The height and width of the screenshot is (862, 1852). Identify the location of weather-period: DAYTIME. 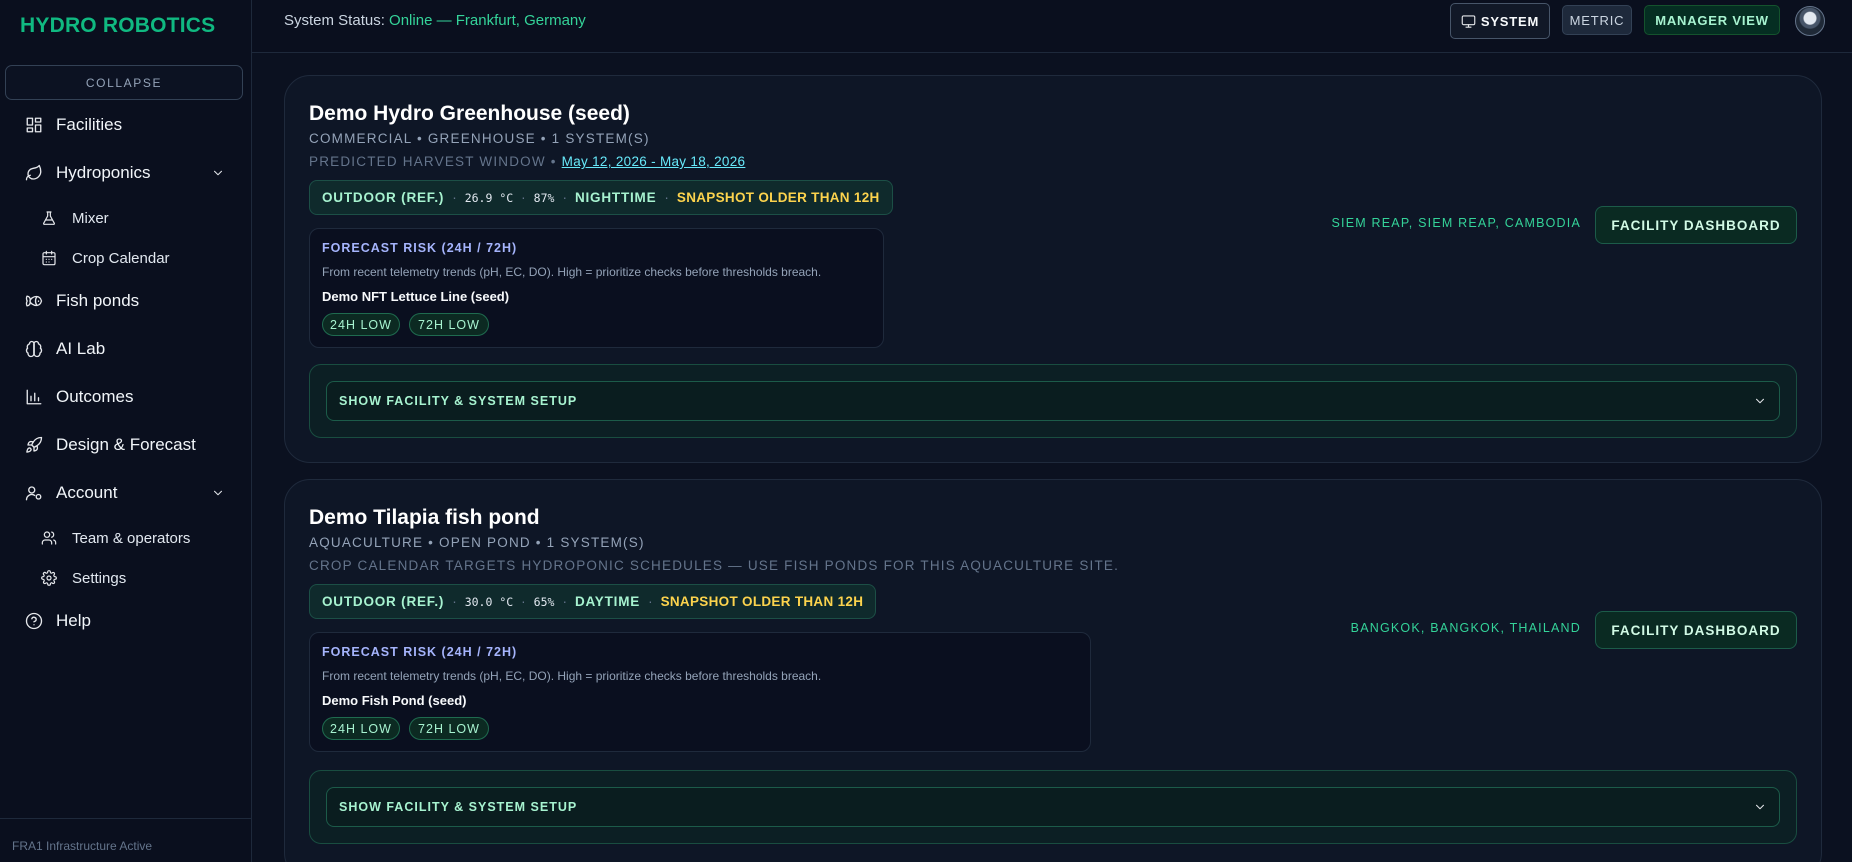
(607, 601).